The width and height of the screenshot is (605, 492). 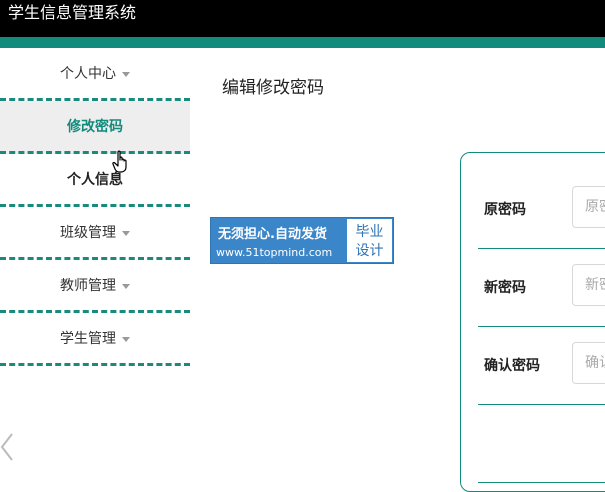 I want to click on confirm-password-input, so click(x=588, y=363).